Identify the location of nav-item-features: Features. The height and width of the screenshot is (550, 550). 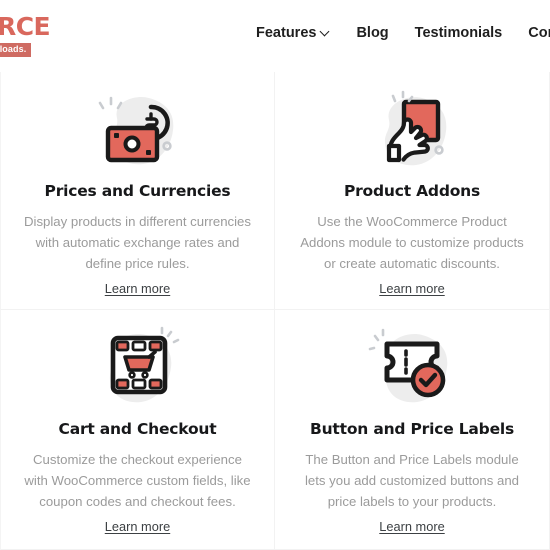
(293, 33).